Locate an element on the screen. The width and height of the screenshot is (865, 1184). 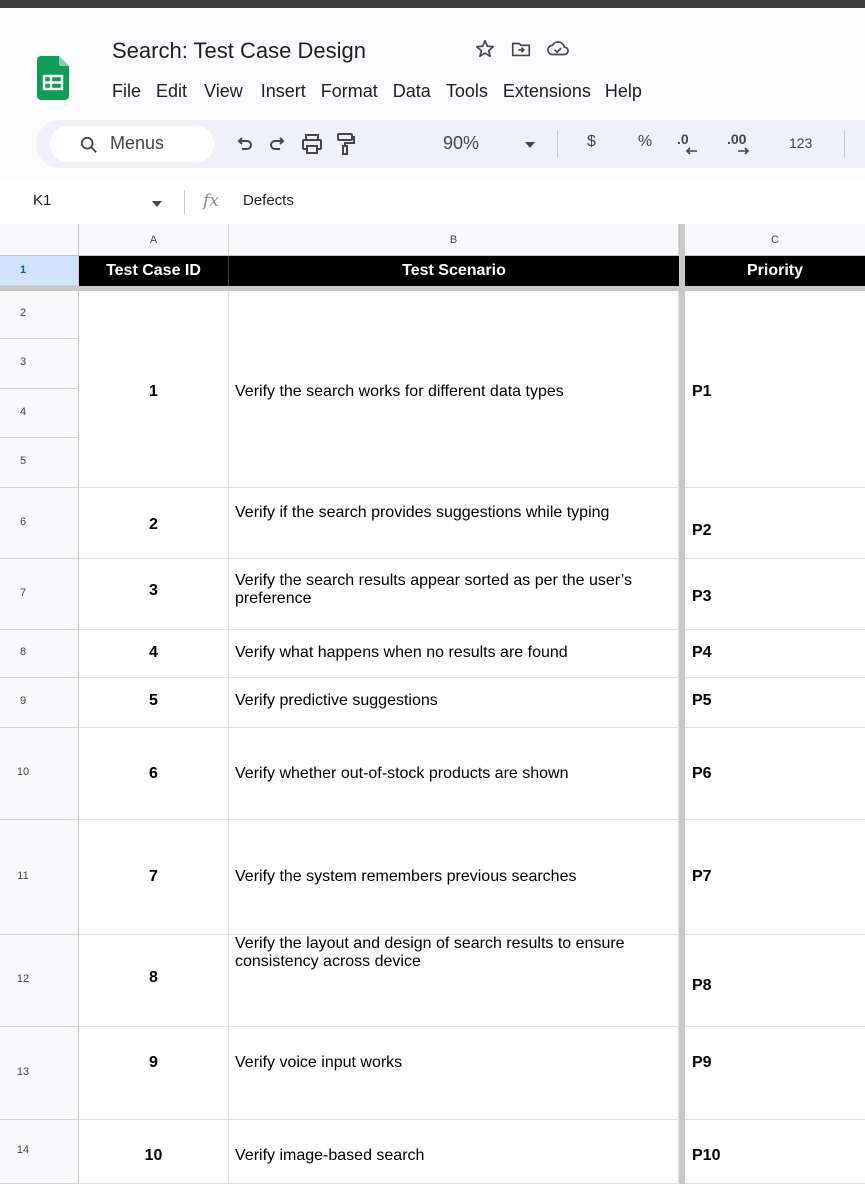
undo-icon is located at coordinates (244, 144).